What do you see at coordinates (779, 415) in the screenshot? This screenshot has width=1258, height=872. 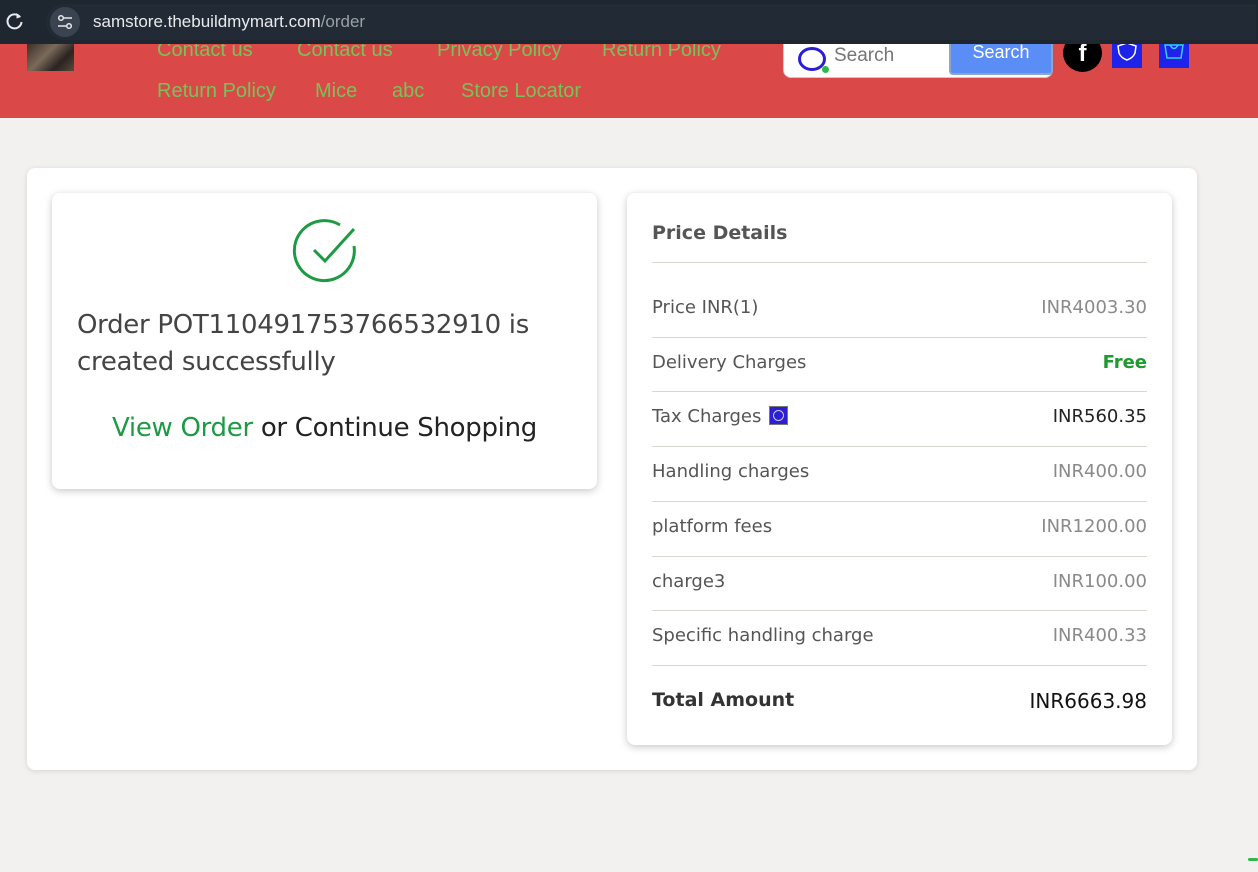 I see `info-icon` at bounding box center [779, 415].